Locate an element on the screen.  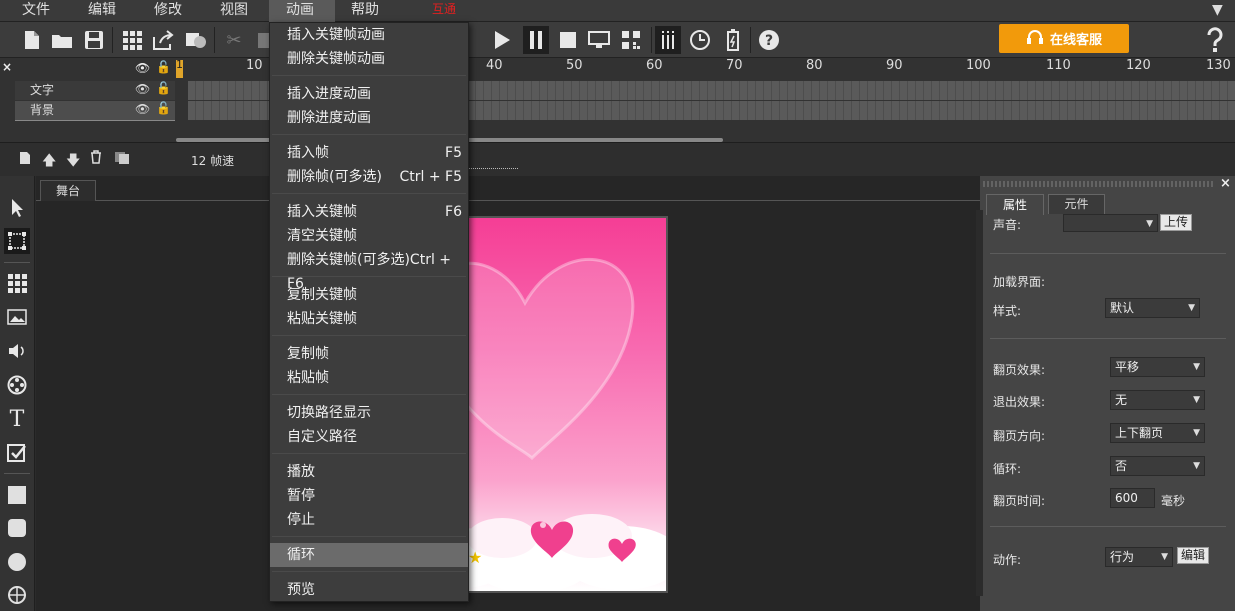
style-select: 默认 ▼ is located at coordinates (1152, 308).